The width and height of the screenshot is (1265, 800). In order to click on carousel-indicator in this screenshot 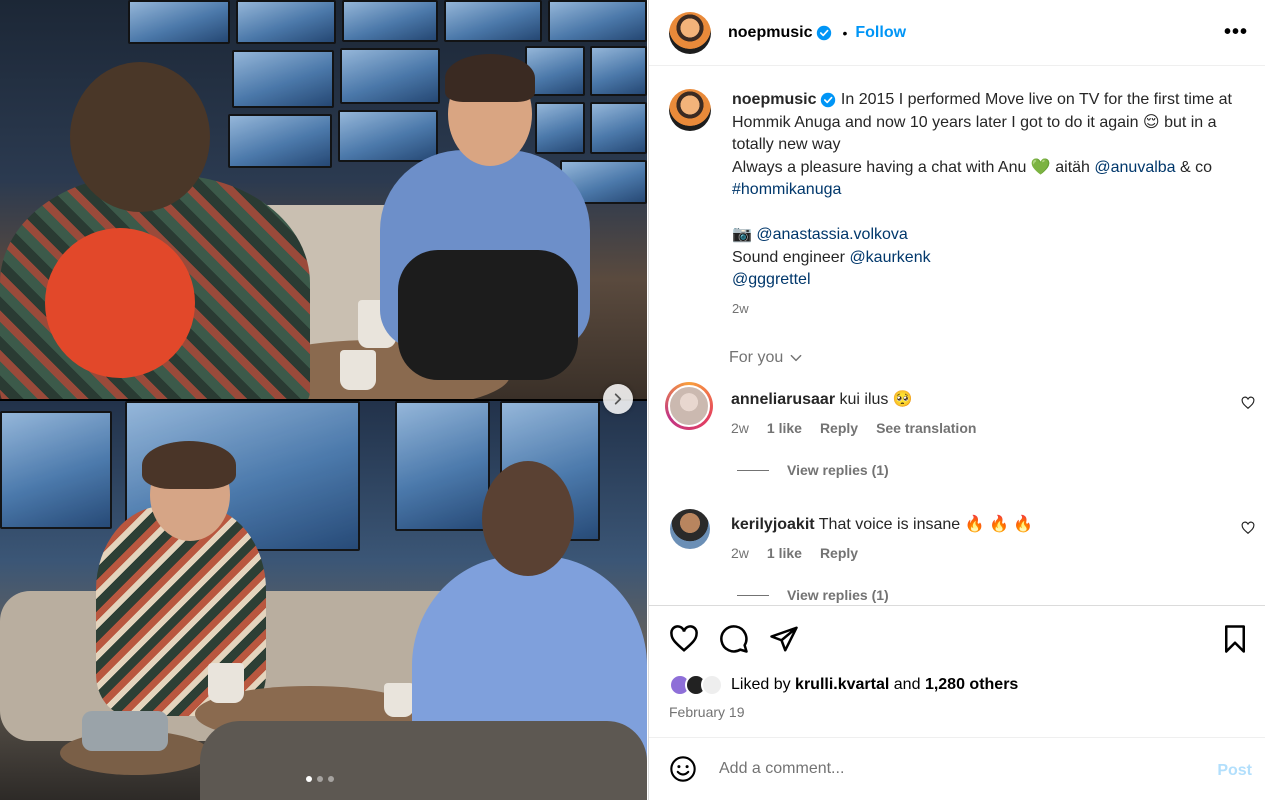, I will do `click(320, 779)`.